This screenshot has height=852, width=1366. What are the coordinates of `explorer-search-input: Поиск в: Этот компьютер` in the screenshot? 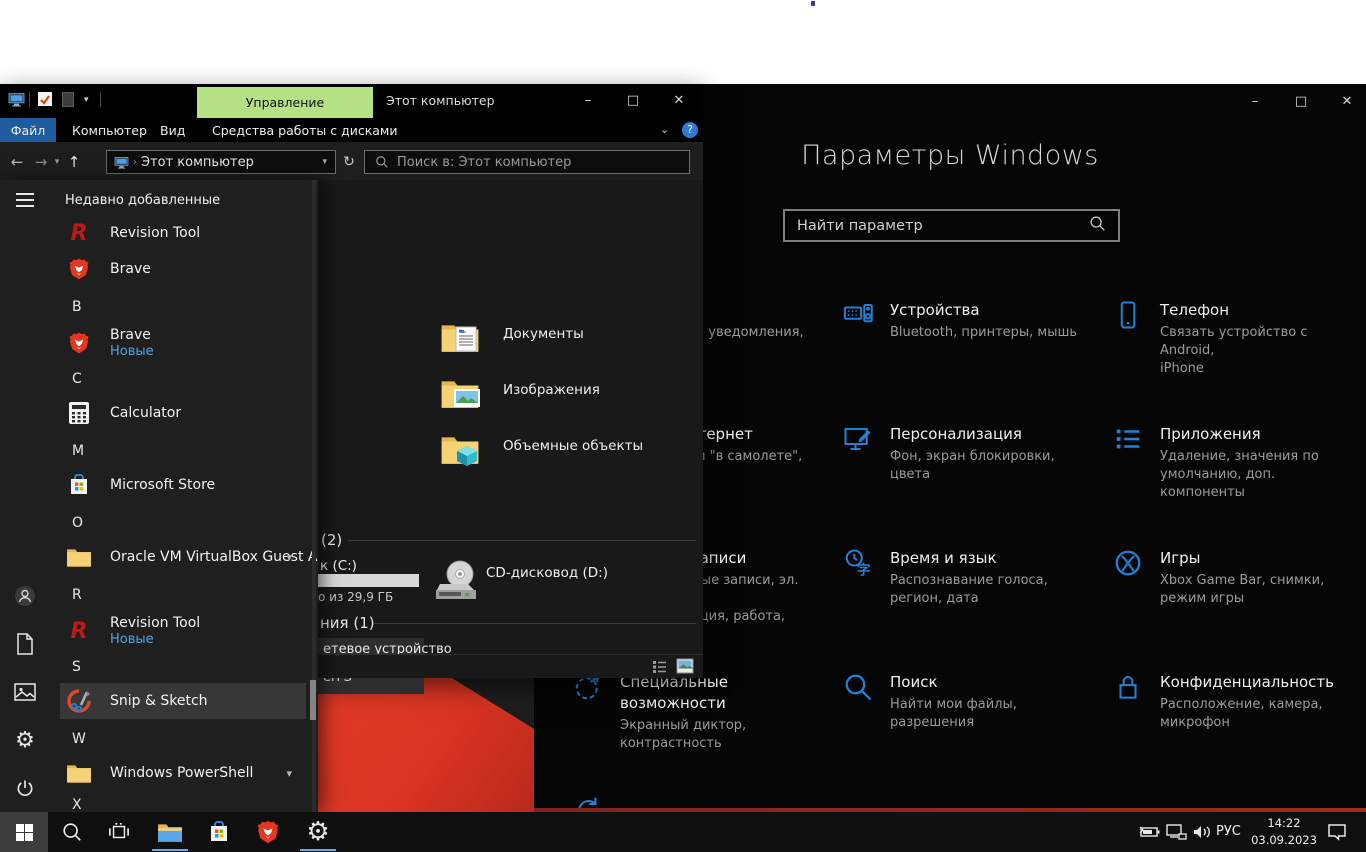 It's located at (527, 162).